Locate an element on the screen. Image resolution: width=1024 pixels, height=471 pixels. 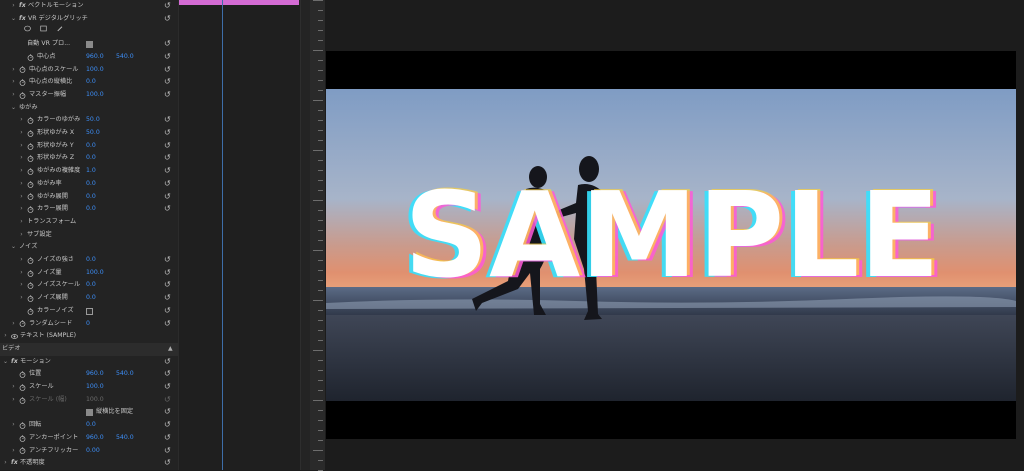
ellipse-mask-icon is located at coordinates (27, 31).